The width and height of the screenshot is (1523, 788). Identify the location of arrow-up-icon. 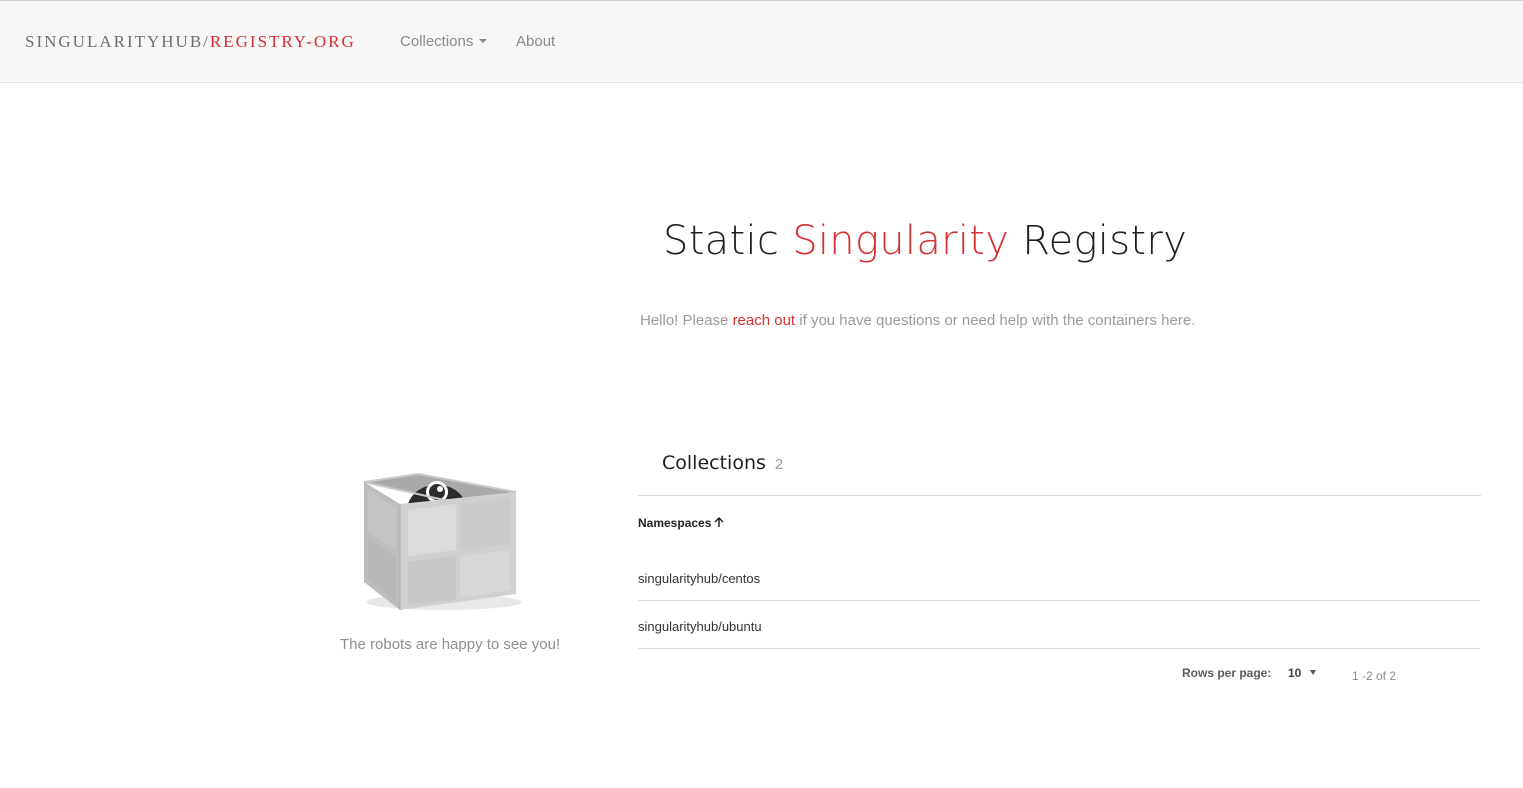
(719, 523).